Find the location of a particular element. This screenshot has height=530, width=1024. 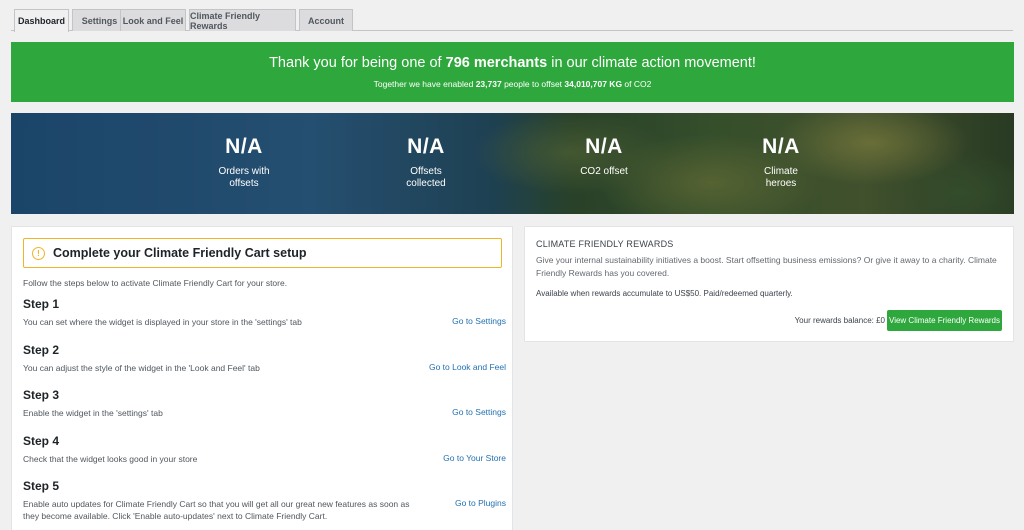

banner-sub-suffix: of CO2 is located at coordinates (637, 84).